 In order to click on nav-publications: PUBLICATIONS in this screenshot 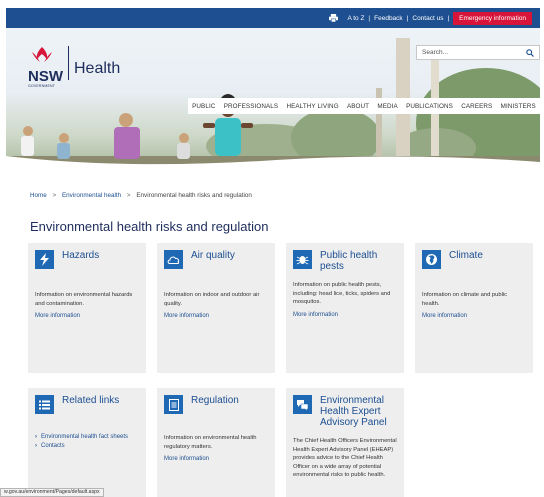, I will do `click(429, 106)`.